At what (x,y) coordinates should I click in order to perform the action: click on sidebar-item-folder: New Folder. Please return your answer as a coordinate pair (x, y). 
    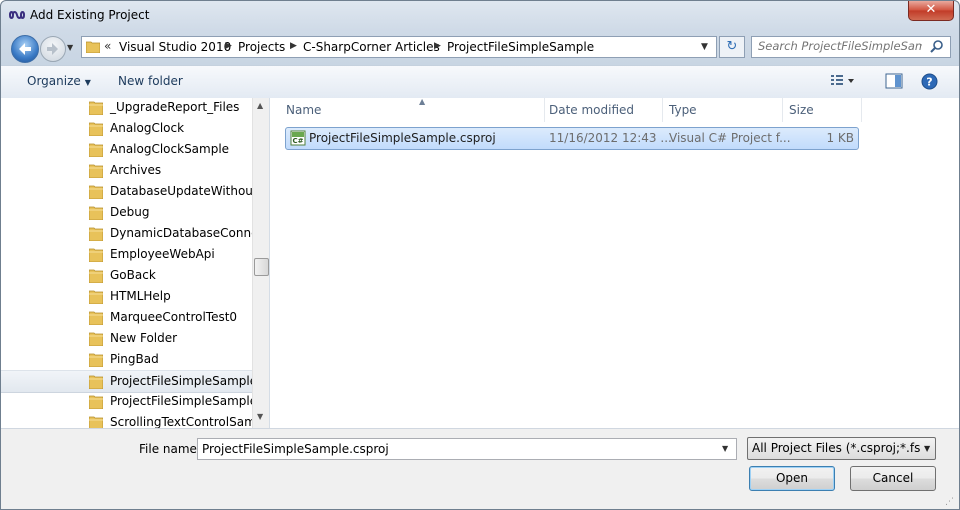
    Looking at the image, I should click on (127, 338).